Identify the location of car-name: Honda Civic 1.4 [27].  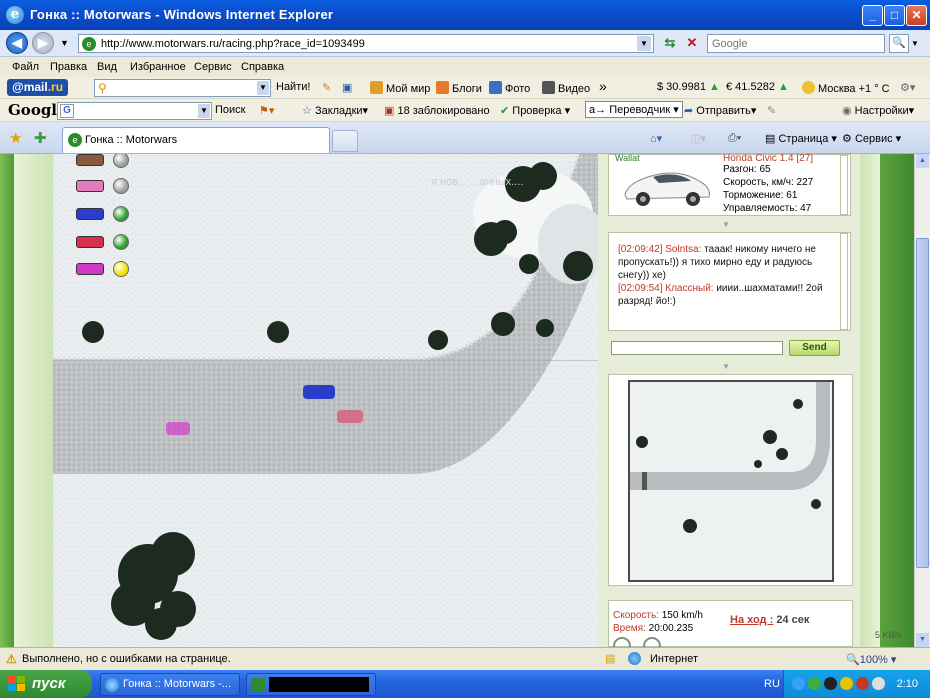
(768, 159).